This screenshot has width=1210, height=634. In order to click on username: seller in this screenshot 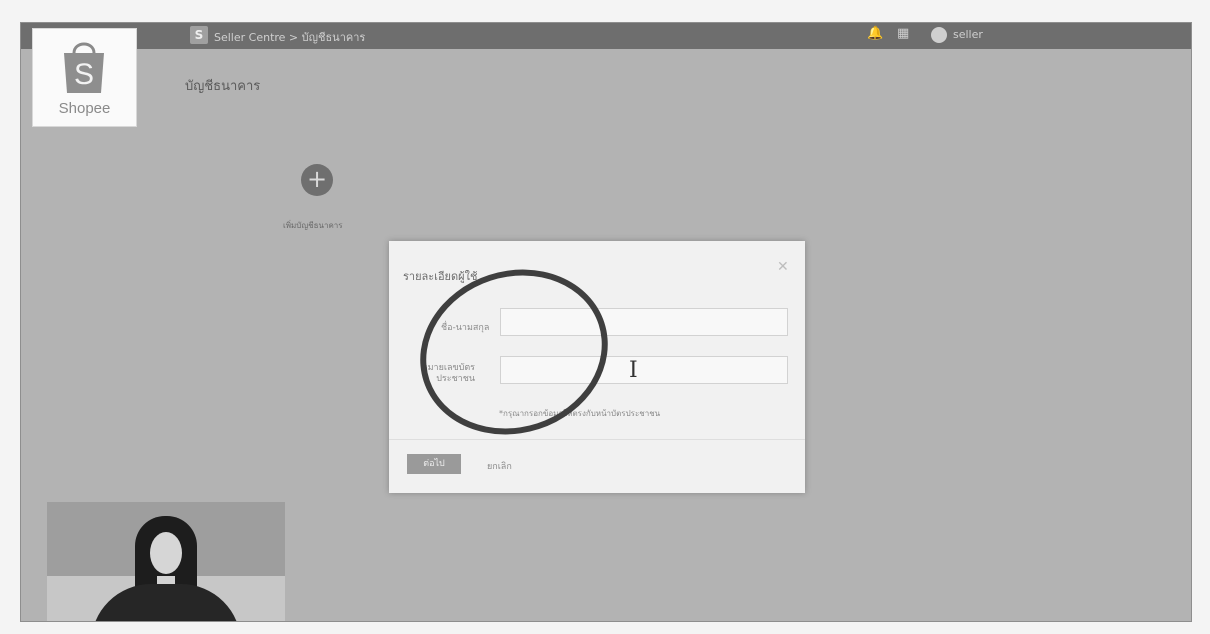, I will do `click(968, 34)`.